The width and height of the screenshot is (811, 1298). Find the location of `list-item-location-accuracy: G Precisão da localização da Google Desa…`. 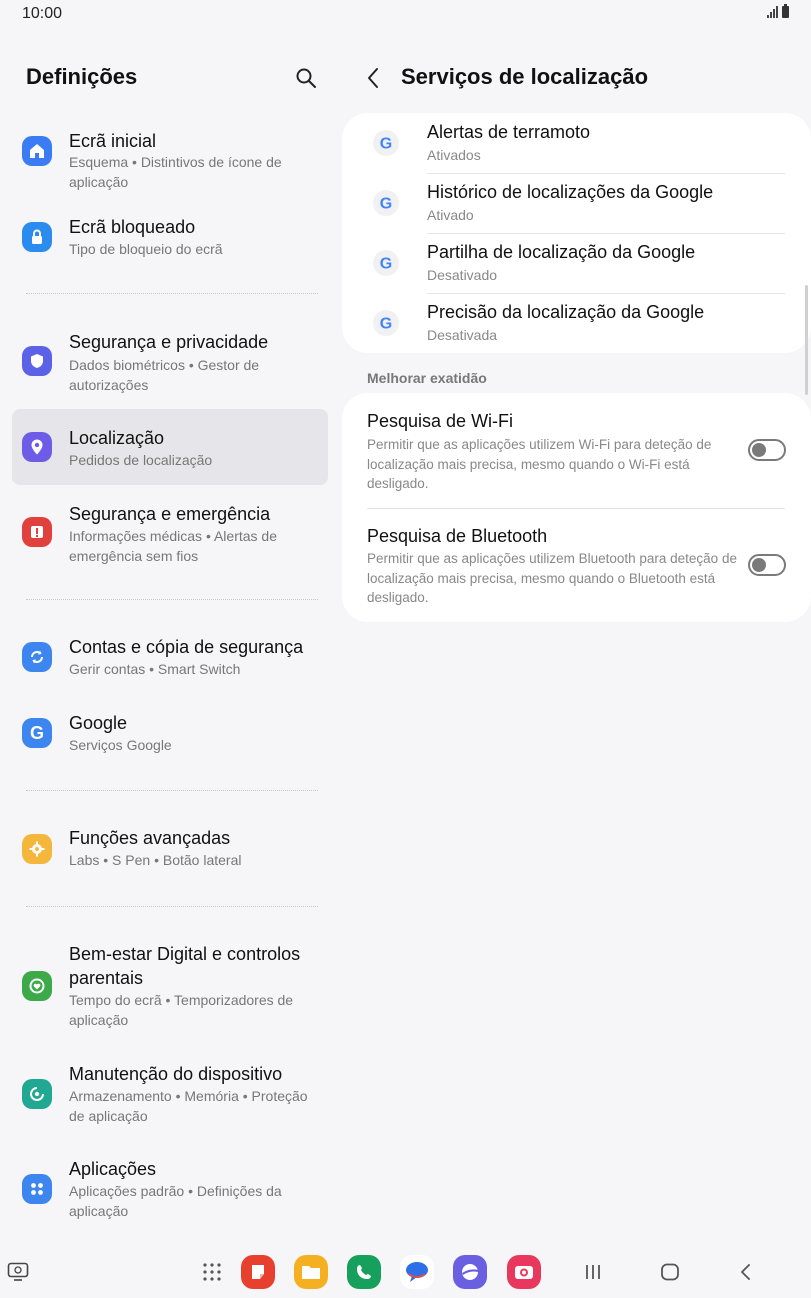

list-item-location-accuracy: G Precisão da localização da Google Desa… is located at coordinates (576, 323).